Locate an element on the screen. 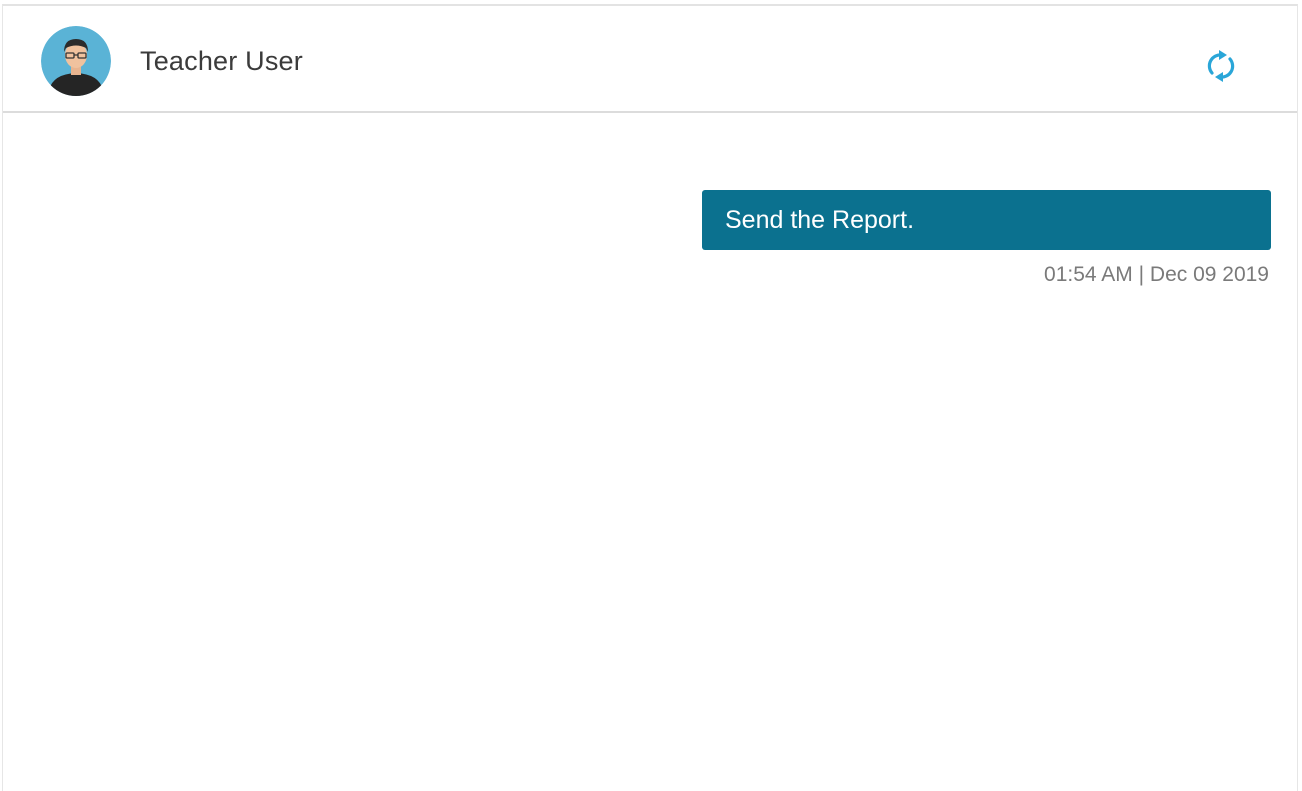  message-timestamp: 01:54 AM | Dec 09 2019 is located at coordinates (1156, 274).